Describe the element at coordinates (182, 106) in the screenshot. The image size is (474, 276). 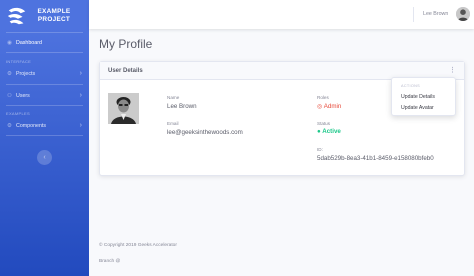
I see `name-value: Lee Brown` at that location.